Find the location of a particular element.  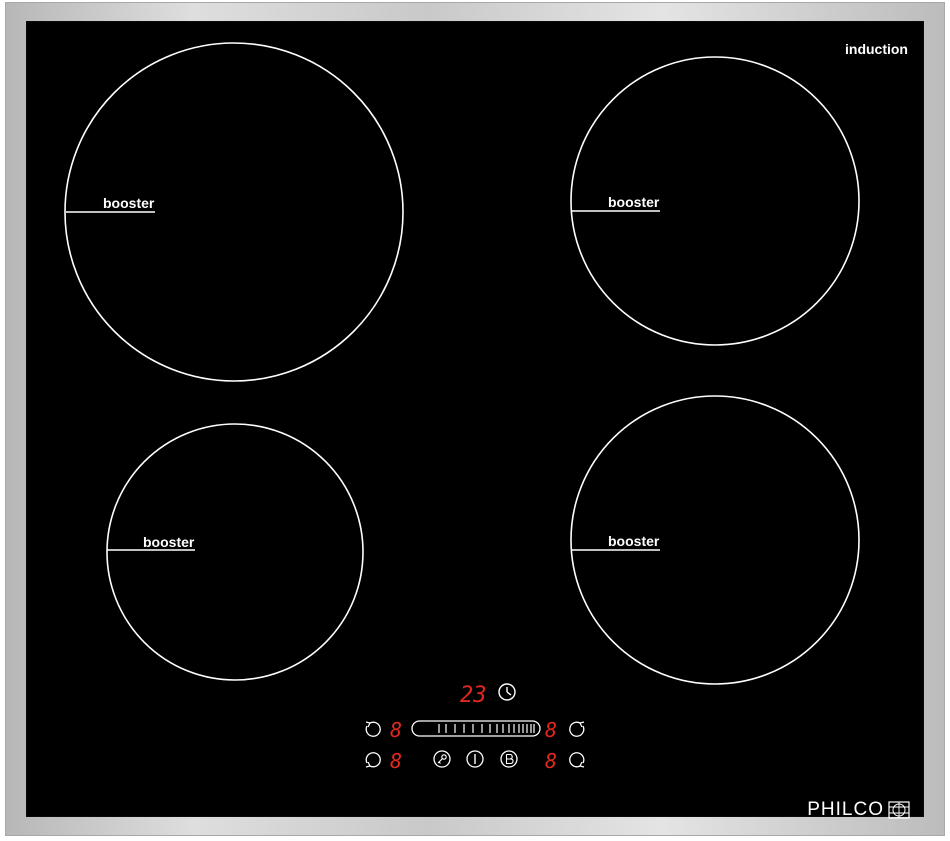

cooking-zone-rear-right: booster is located at coordinates (715, 201).